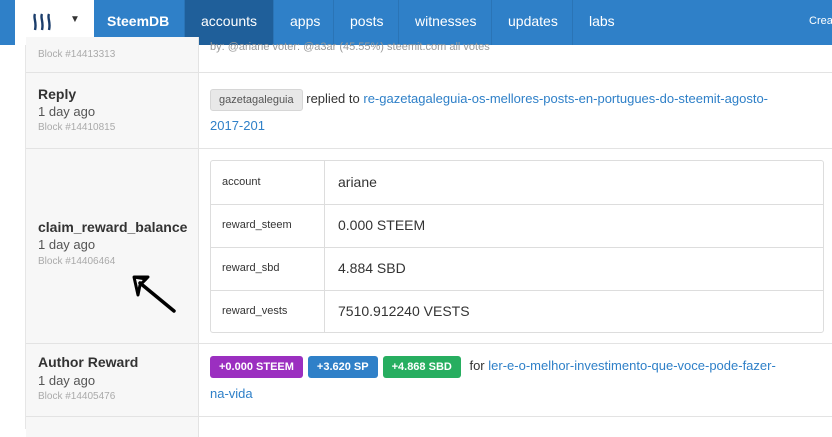  What do you see at coordinates (357, 182) in the screenshot?
I see `detail-value: ariane` at bounding box center [357, 182].